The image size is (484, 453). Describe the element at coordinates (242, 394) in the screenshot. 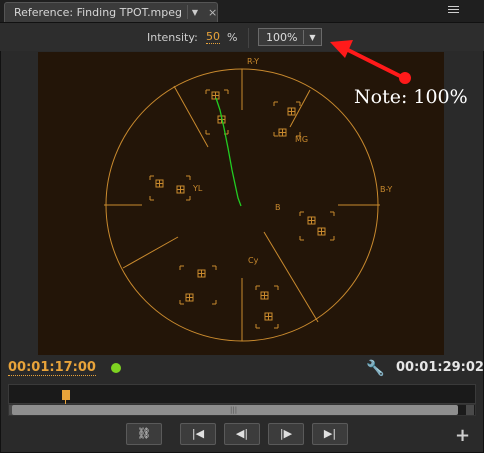

I see `time-ruler` at that location.